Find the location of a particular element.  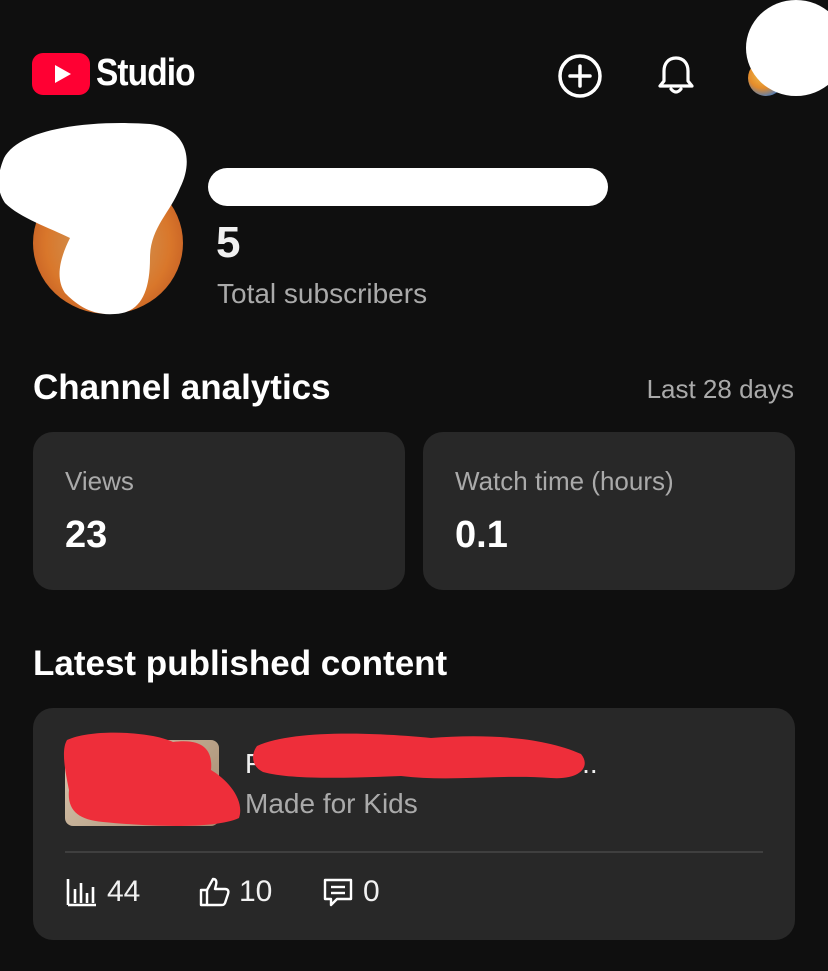

analytics-bars-icon is located at coordinates (81, 893).